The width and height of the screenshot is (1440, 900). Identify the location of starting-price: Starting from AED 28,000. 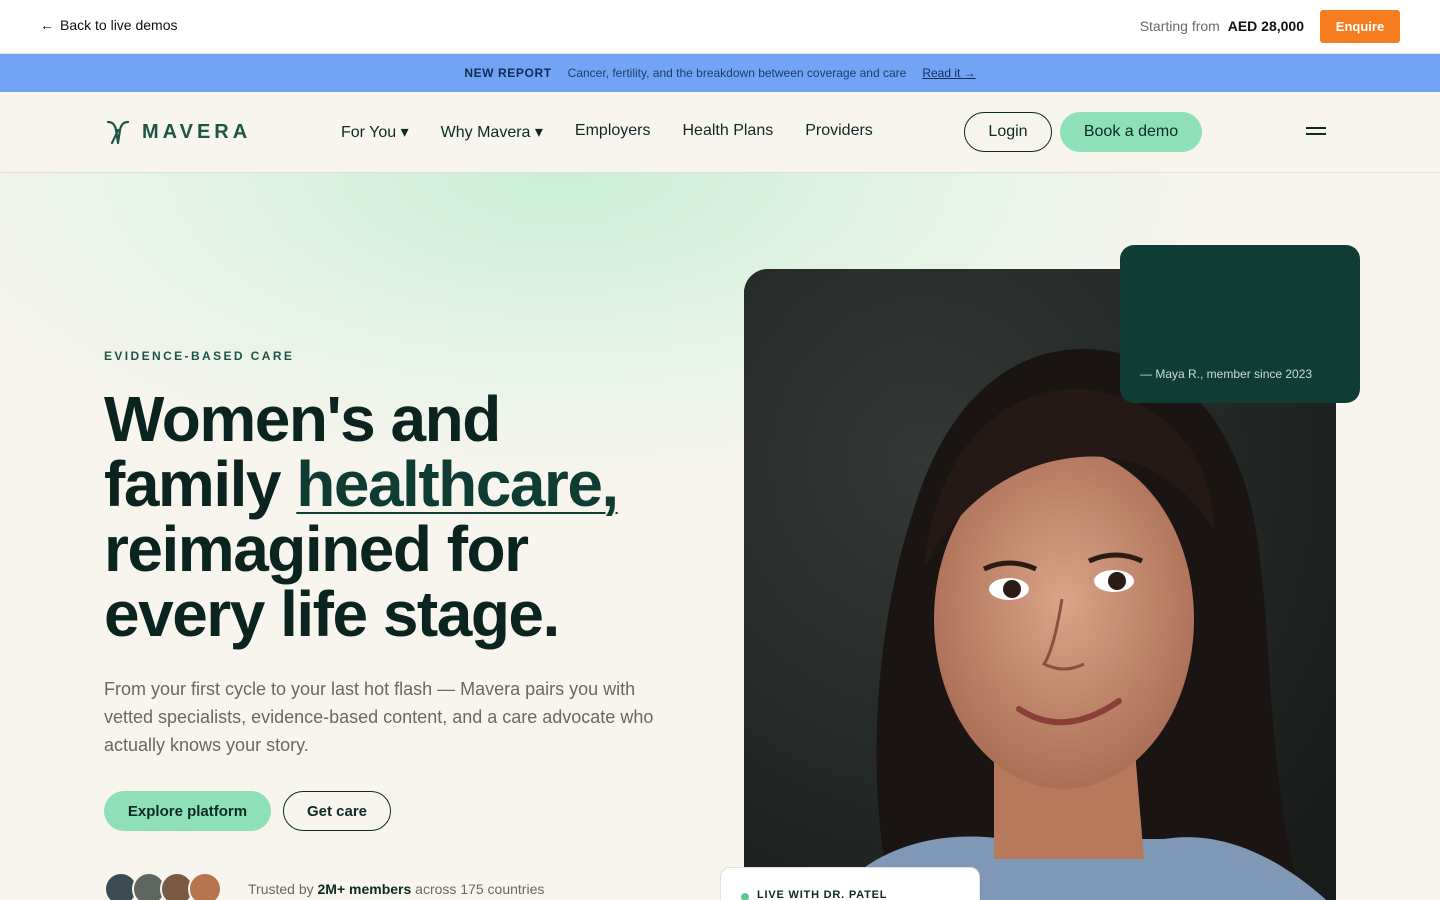
(1222, 26).